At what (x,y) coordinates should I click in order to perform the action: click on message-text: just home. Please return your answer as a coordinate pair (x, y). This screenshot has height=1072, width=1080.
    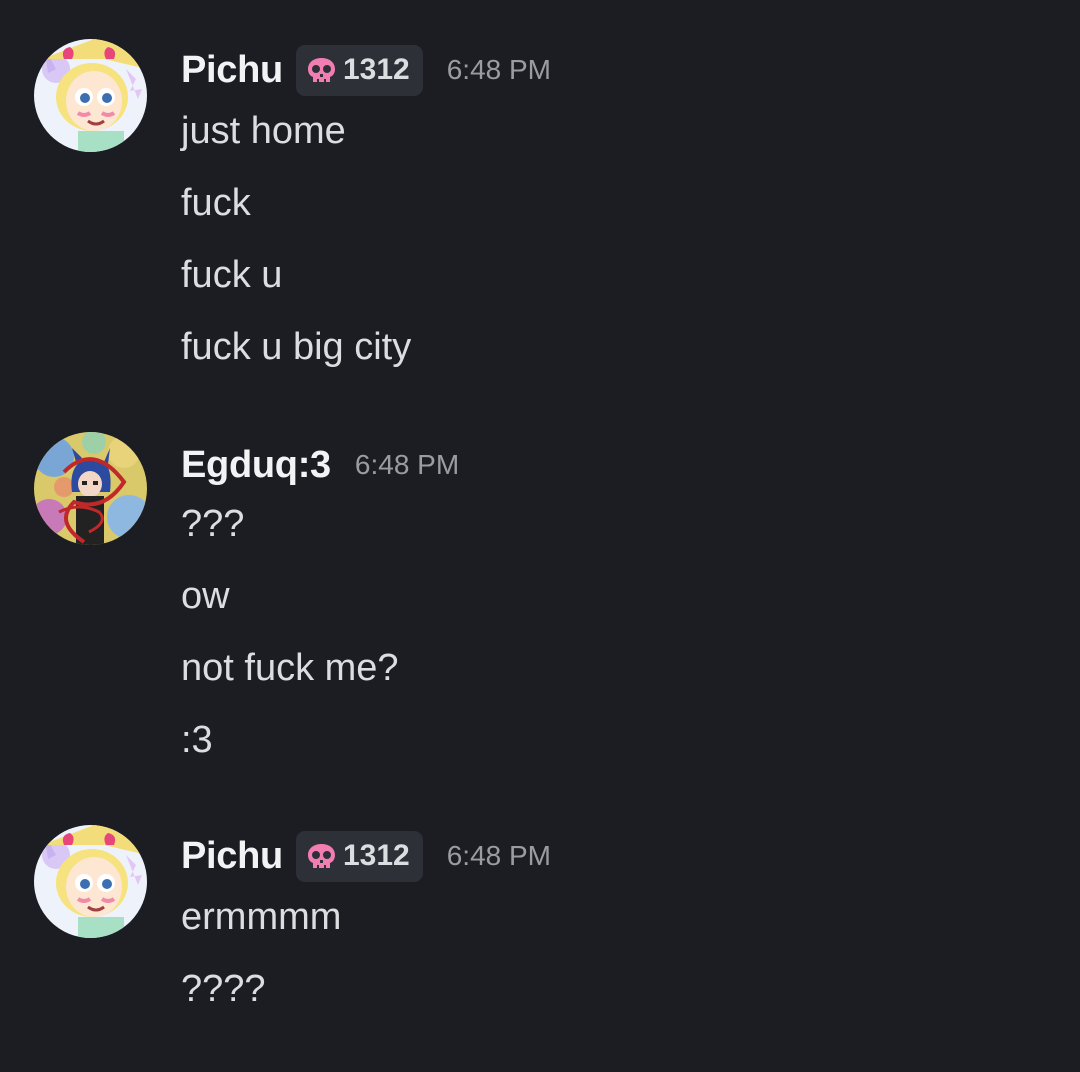
    Looking at the image, I should click on (263, 131).